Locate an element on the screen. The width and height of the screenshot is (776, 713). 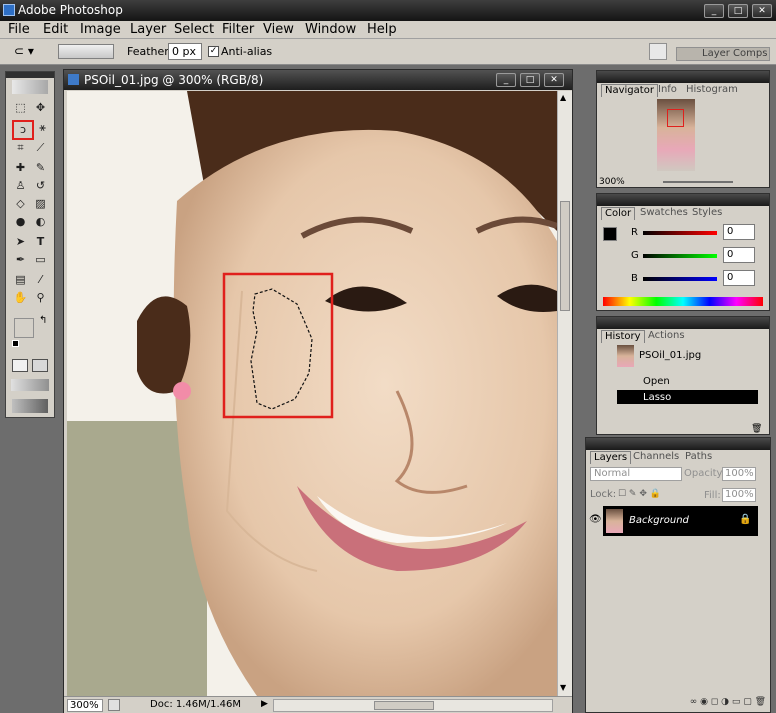
horizontal-scrollbar is located at coordinates (413, 705).